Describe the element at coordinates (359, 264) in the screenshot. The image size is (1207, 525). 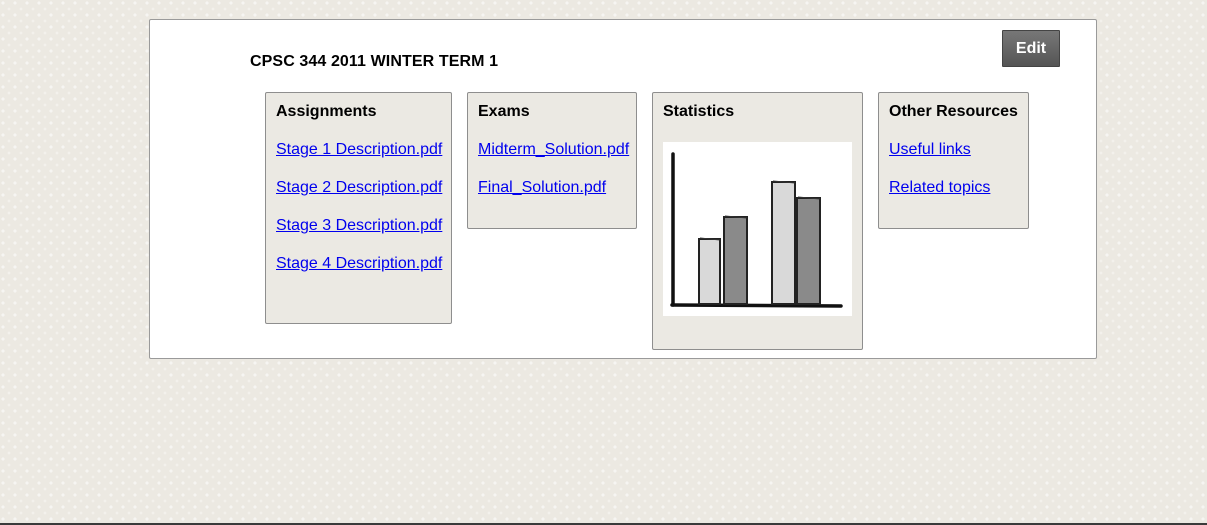
I see `assignment-link-stage-4: Stage 4 Description.pdf` at that location.